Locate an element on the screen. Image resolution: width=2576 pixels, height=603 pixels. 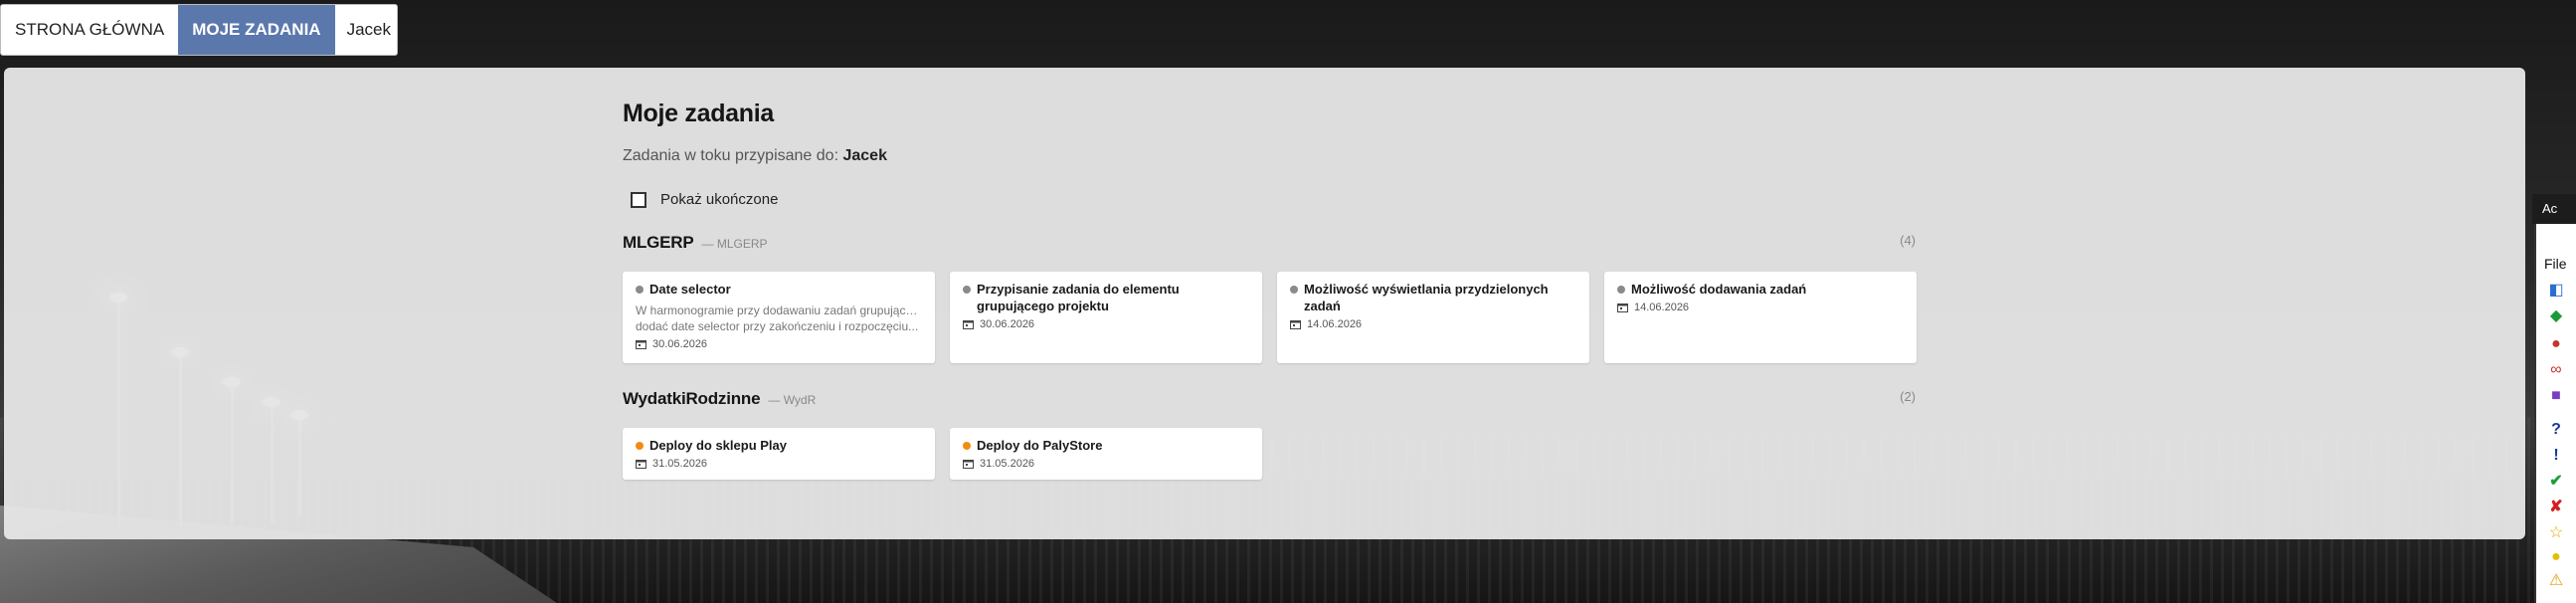
bulb-icon: ● is located at coordinates (2556, 557).